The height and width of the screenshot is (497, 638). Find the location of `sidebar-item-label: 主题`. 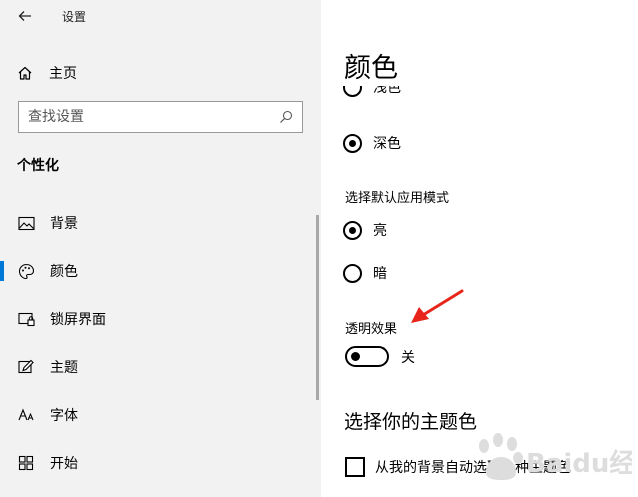

sidebar-item-label: 主题 is located at coordinates (64, 368).